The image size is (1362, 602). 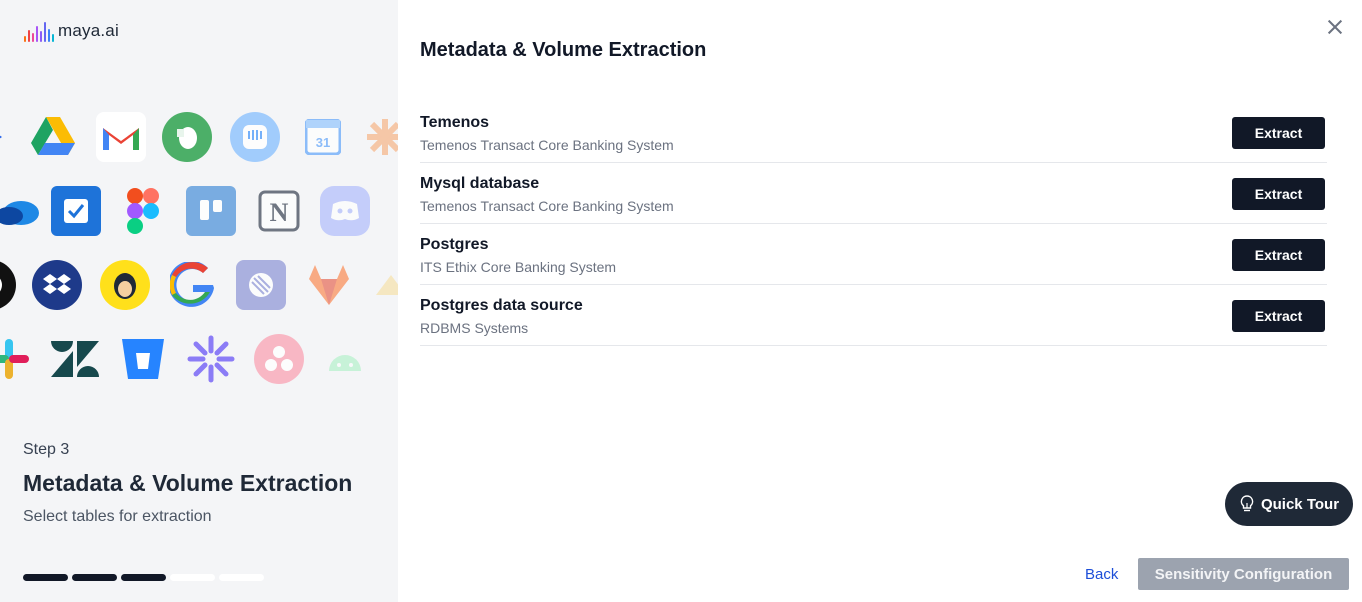 I want to click on evernote-icon, so click(x=187, y=137).